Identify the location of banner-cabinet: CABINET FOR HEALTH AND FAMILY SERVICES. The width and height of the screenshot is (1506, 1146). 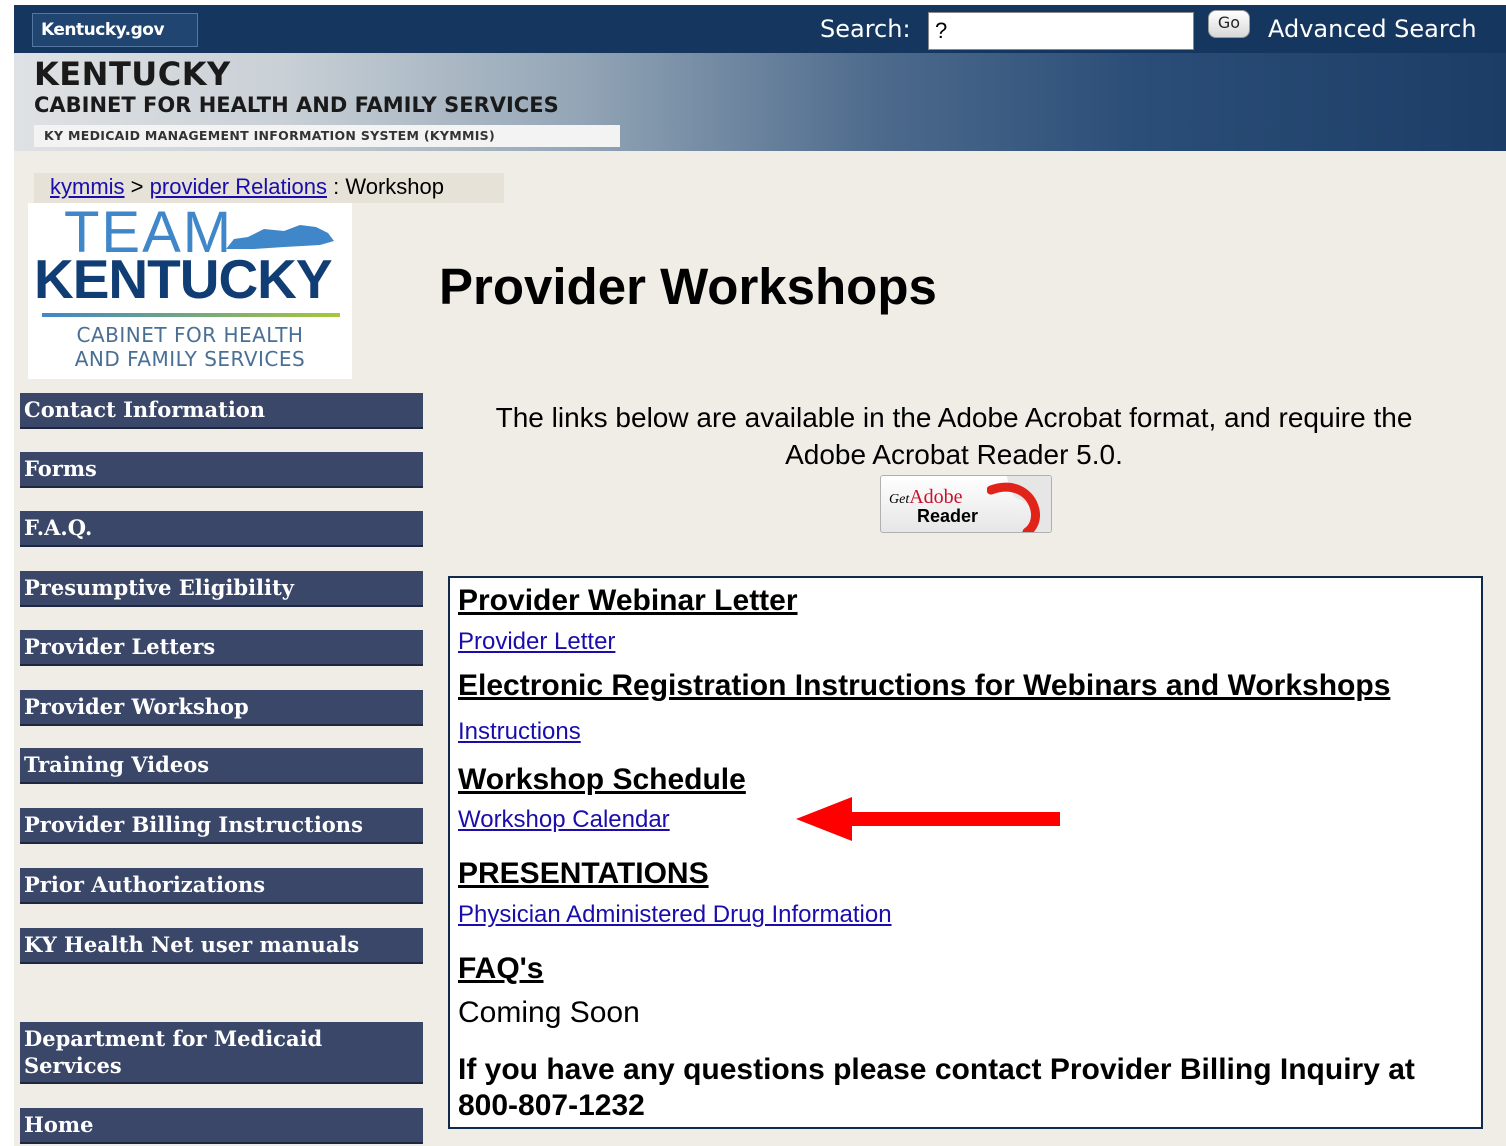
(296, 105).